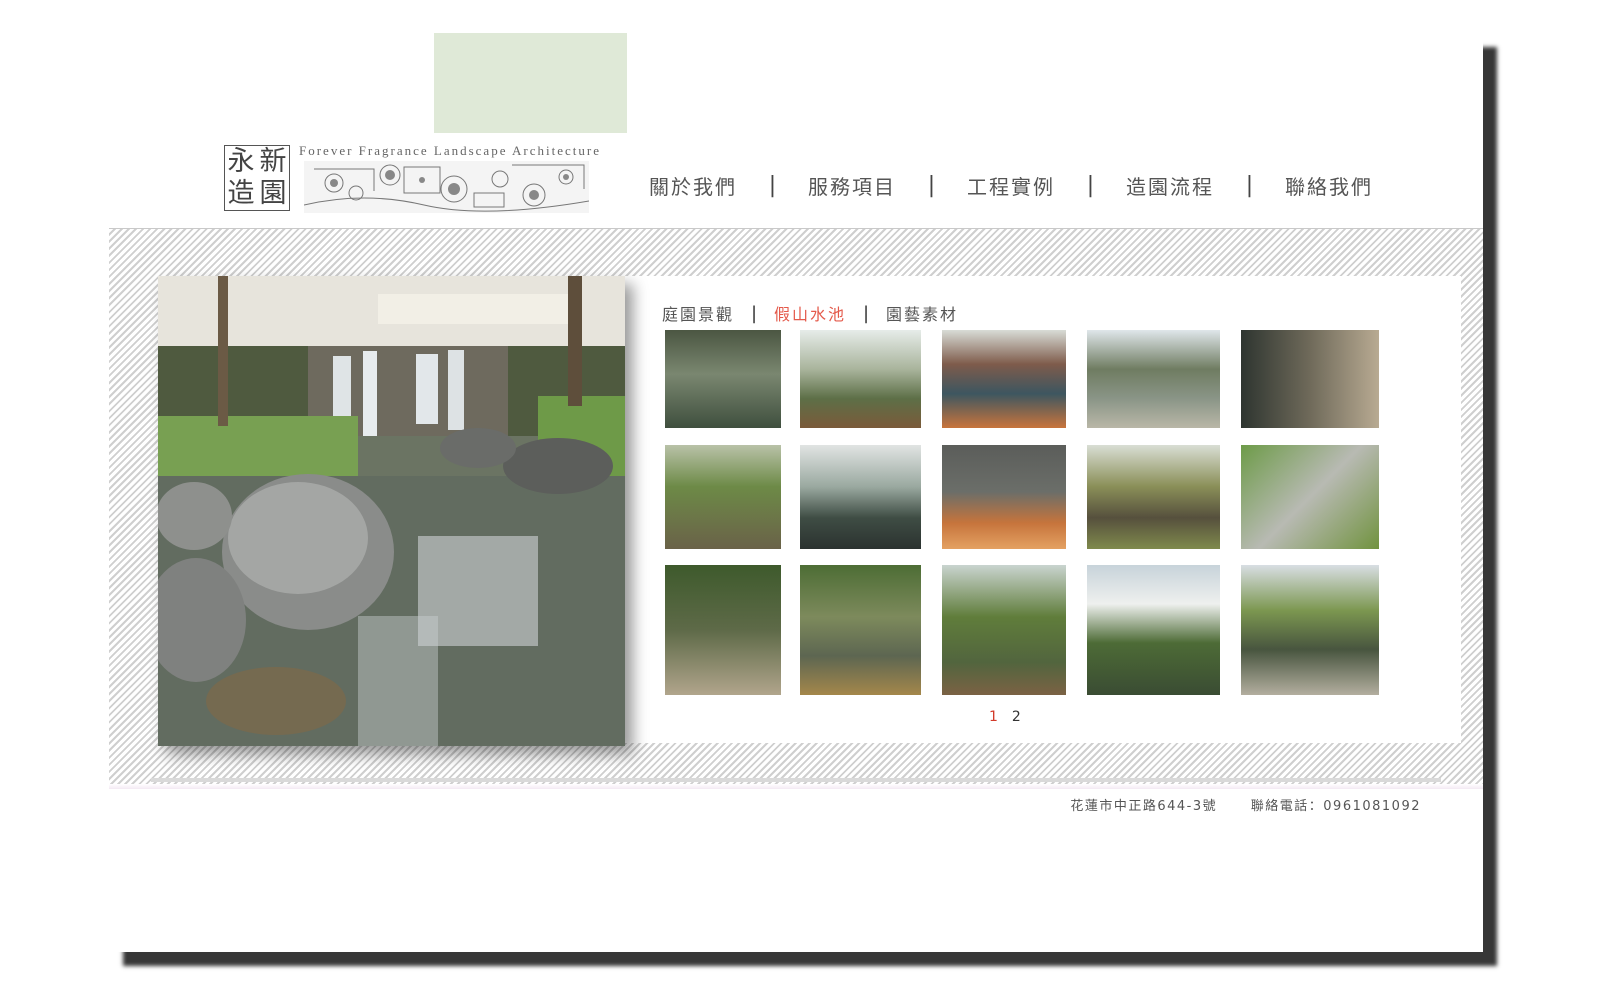 This screenshot has width=1600, height=983. What do you see at coordinates (450, 150) in the screenshot?
I see `logo-english-name: Forever Fragrance Landscape Architecture` at bounding box center [450, 150].